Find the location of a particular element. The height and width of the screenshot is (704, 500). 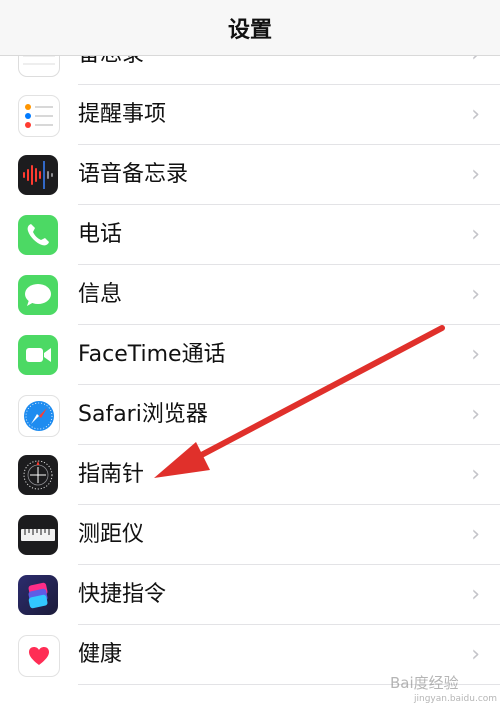

settings-row-shortcuts: 快捷指令 › is located at coordinates (250, 595).